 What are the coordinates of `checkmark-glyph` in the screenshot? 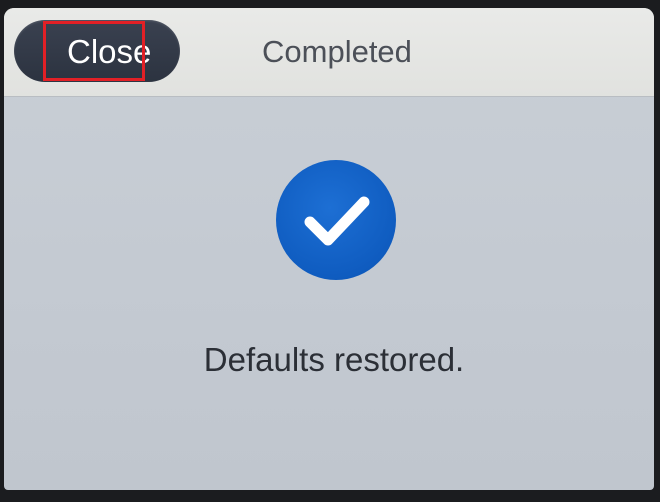 It's located at (337, 221).